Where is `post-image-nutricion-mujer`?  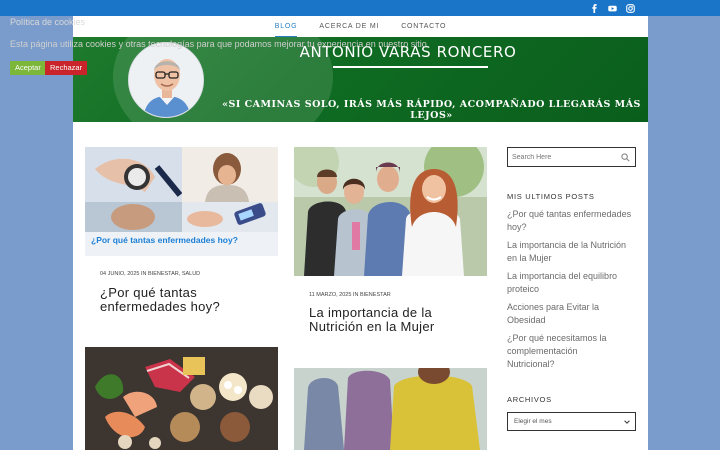
post-image-nutricion-mujer is located at coordinates (390, 211).